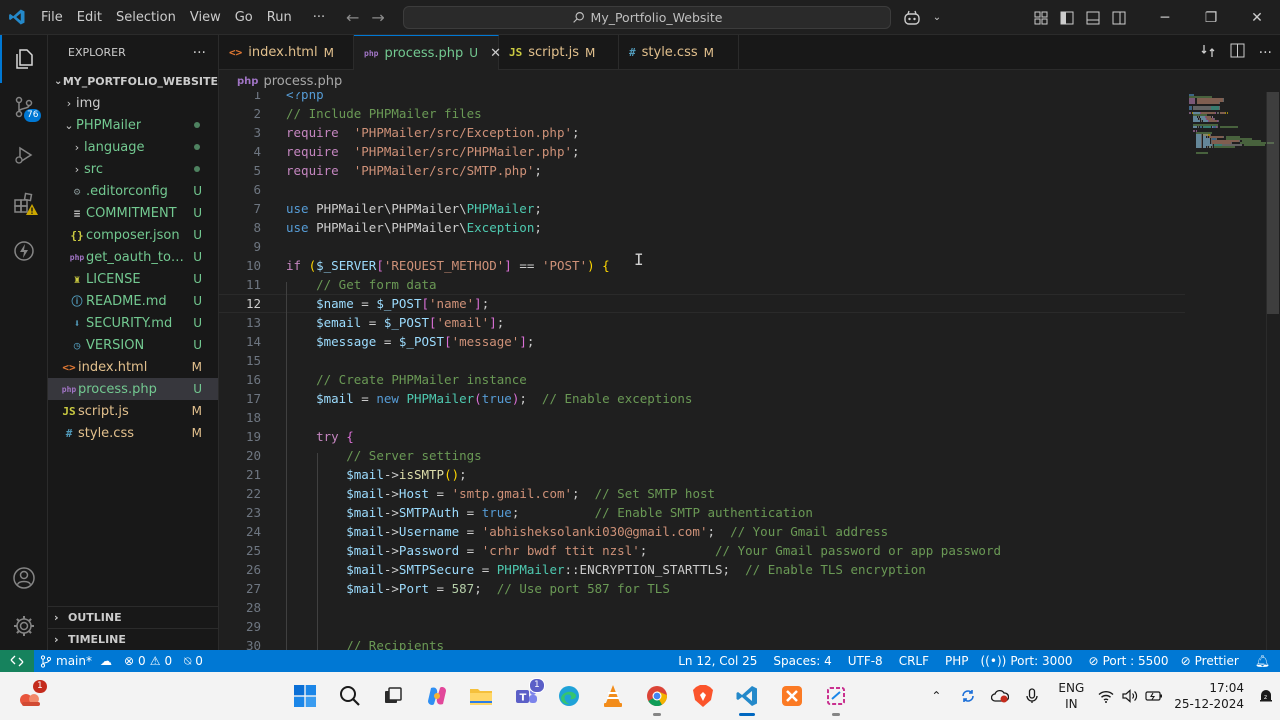  Describe the element at coordinates (133, 213) in the screenshot. I see `tree-item: ≡ COMMITMENT U` at that location.